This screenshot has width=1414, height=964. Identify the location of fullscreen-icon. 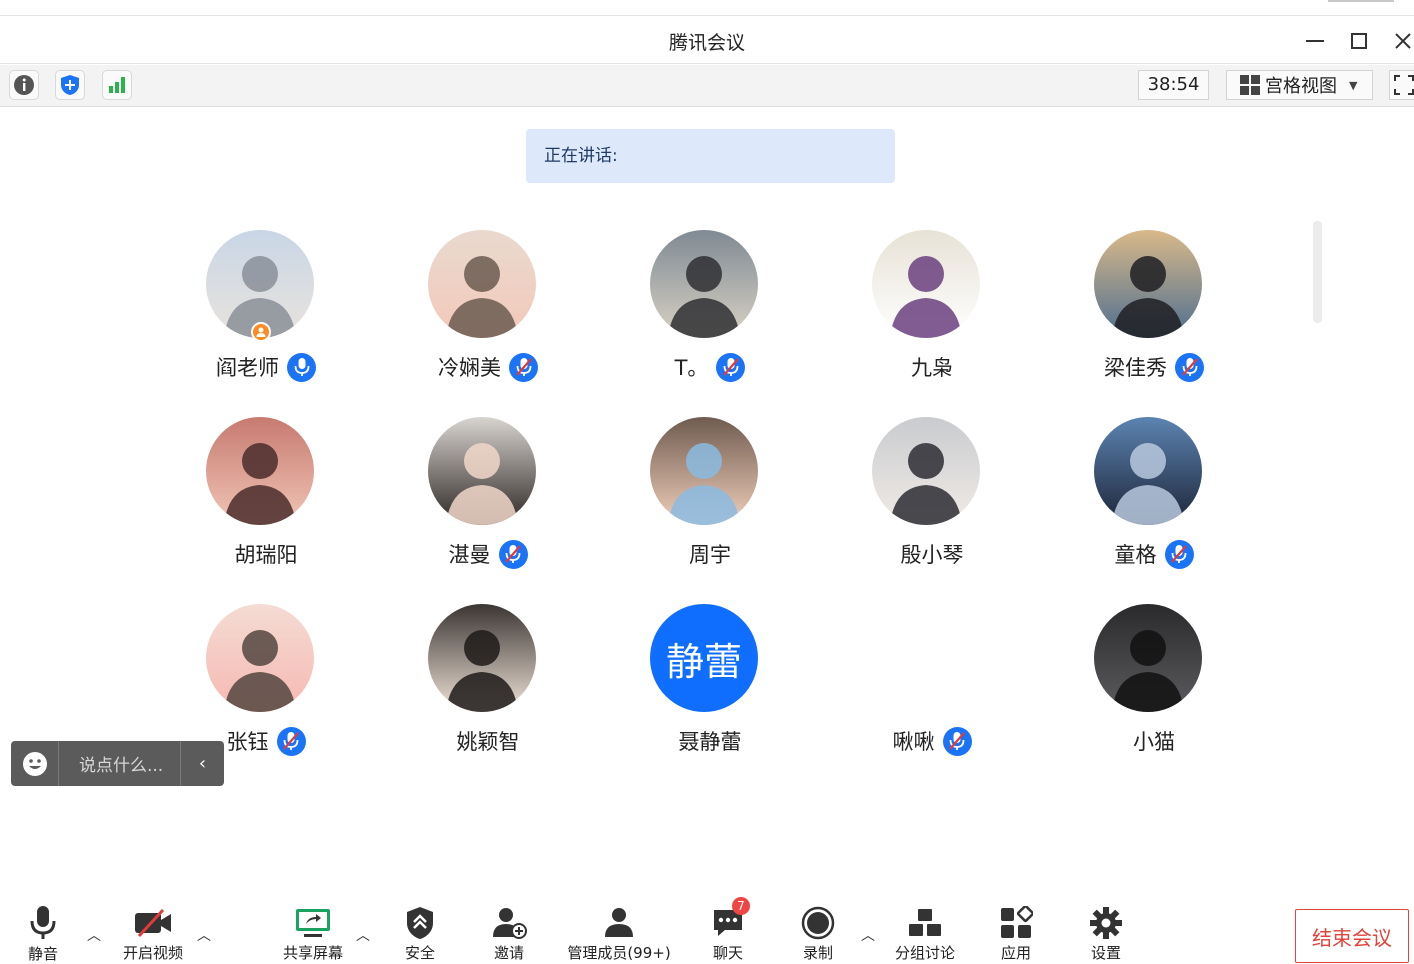
(1404, 85).